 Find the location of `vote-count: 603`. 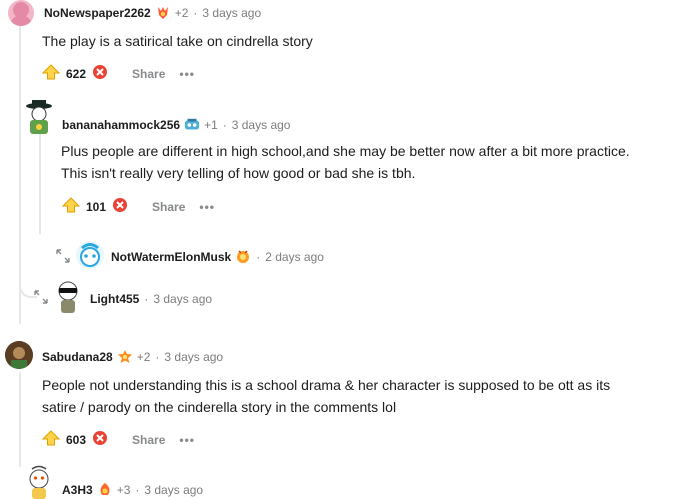

vote-count: 603 is located at coordinates (76, 439).